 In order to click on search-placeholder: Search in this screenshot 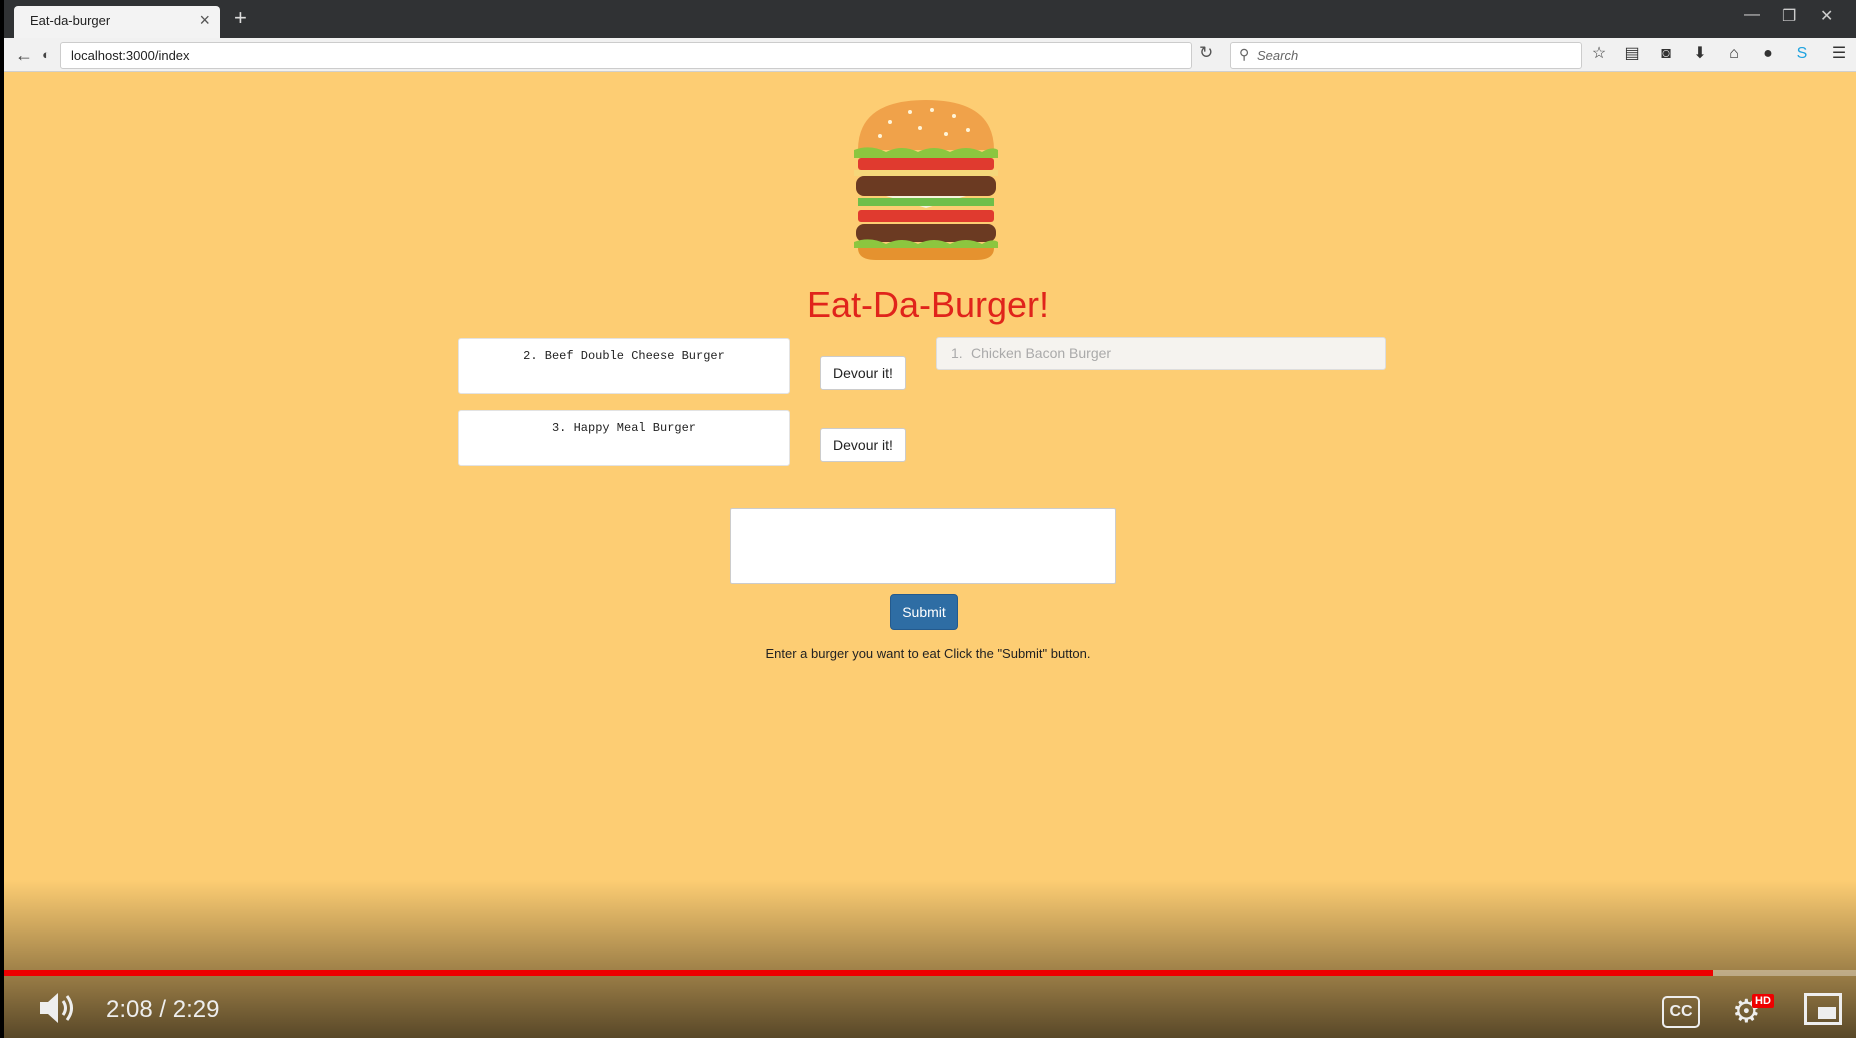, I will do `click(1278, 55)`.